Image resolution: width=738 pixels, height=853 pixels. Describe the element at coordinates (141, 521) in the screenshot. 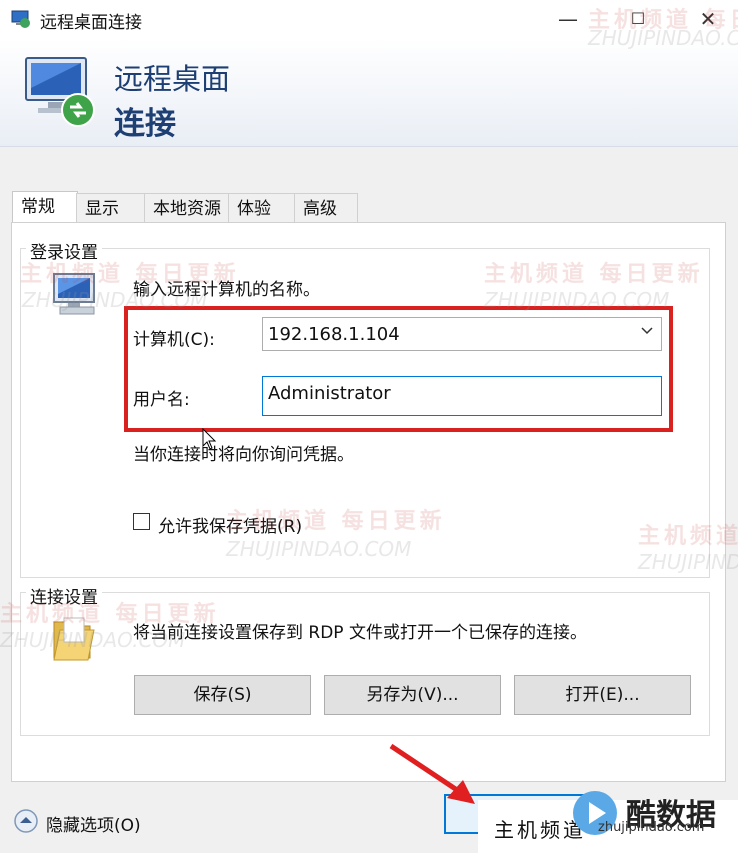

I see `save-credentials-checkbox` at that location.